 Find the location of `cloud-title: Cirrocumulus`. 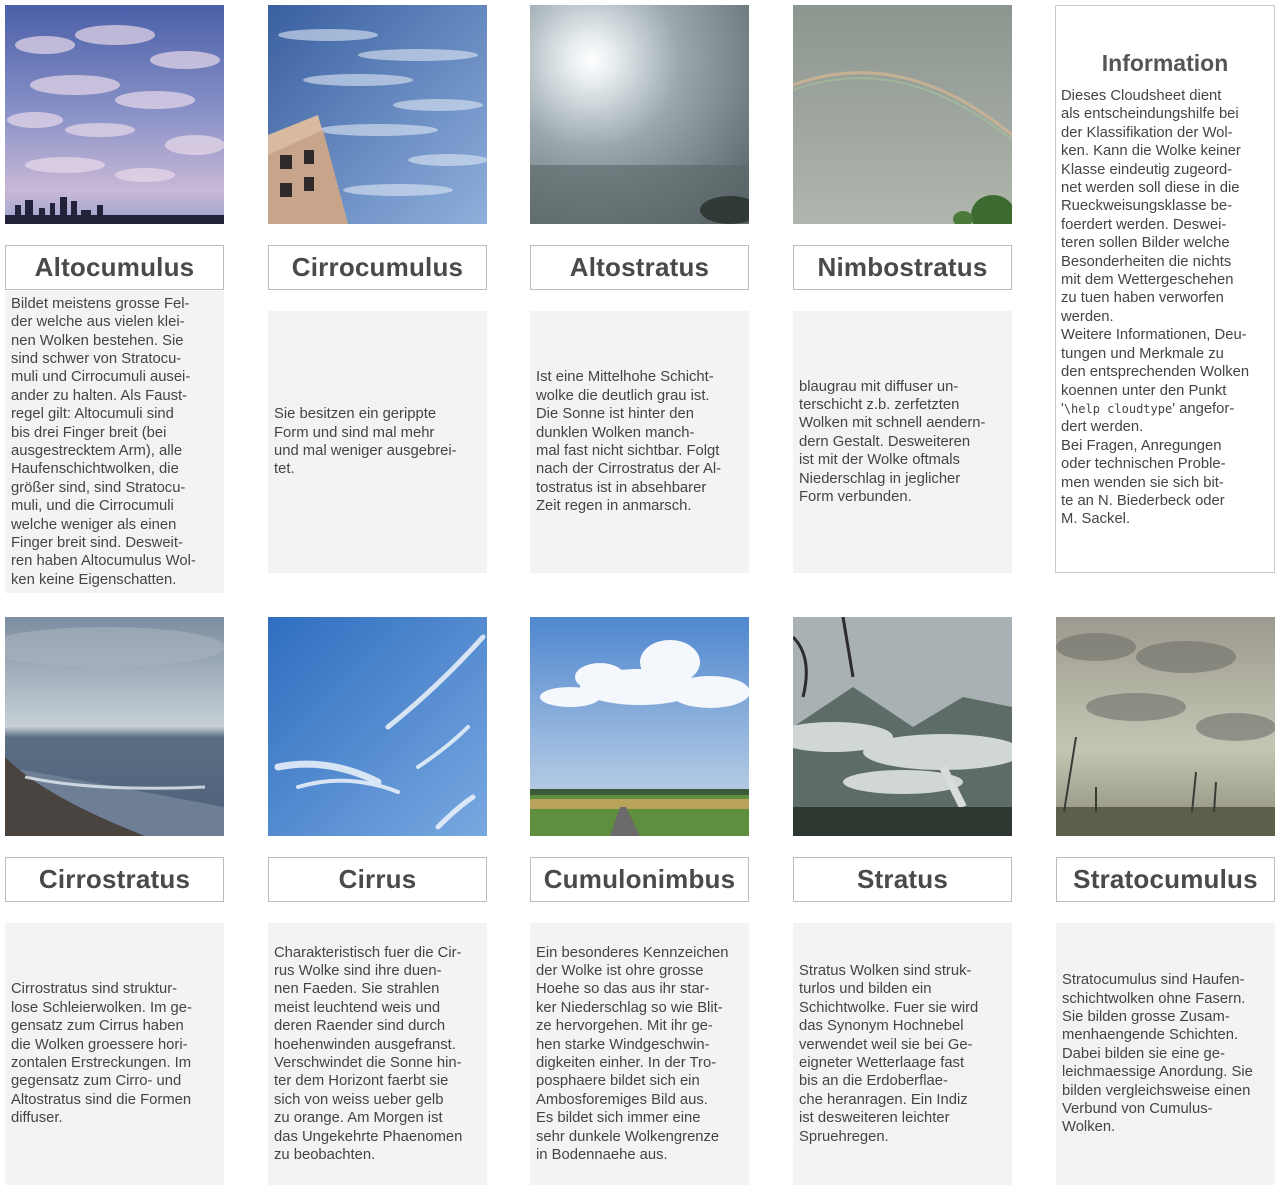

cloud-title: Cirrocumulus is located at coordinates (377, 267).